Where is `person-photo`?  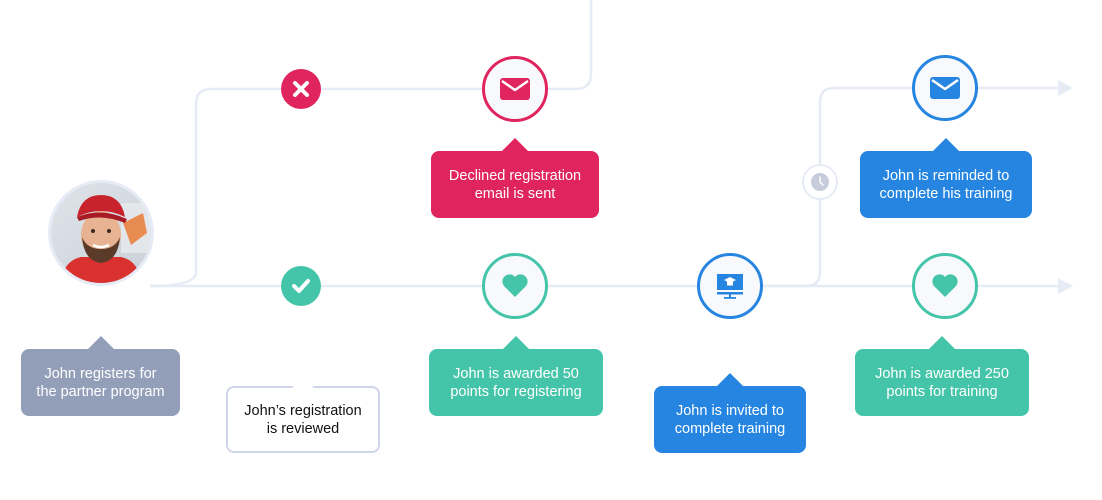 person-photo is located at coordinates (106, 239).